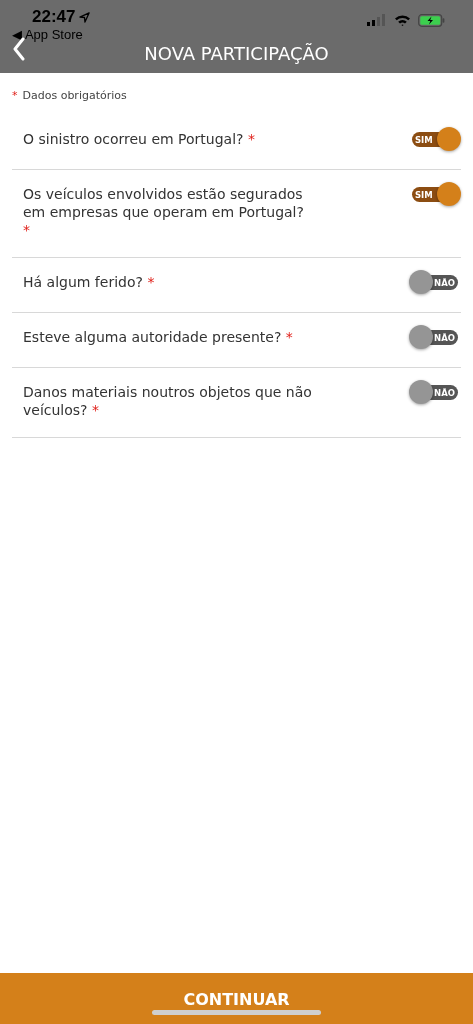 The image size is (473, 1024). I want to click on question-label: Esteve alguma autoridade presente? *, so click(158, 337).